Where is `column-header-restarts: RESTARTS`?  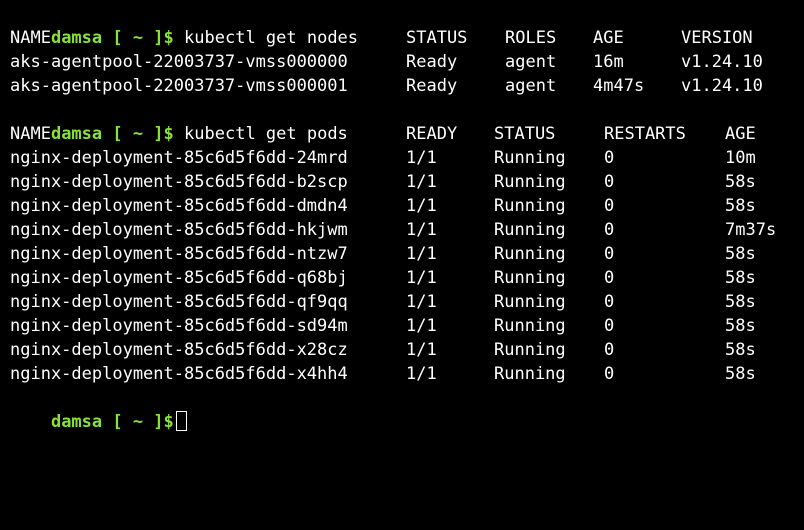
column-header-restarts: RESTARTS is located at coordinates (645, 134).